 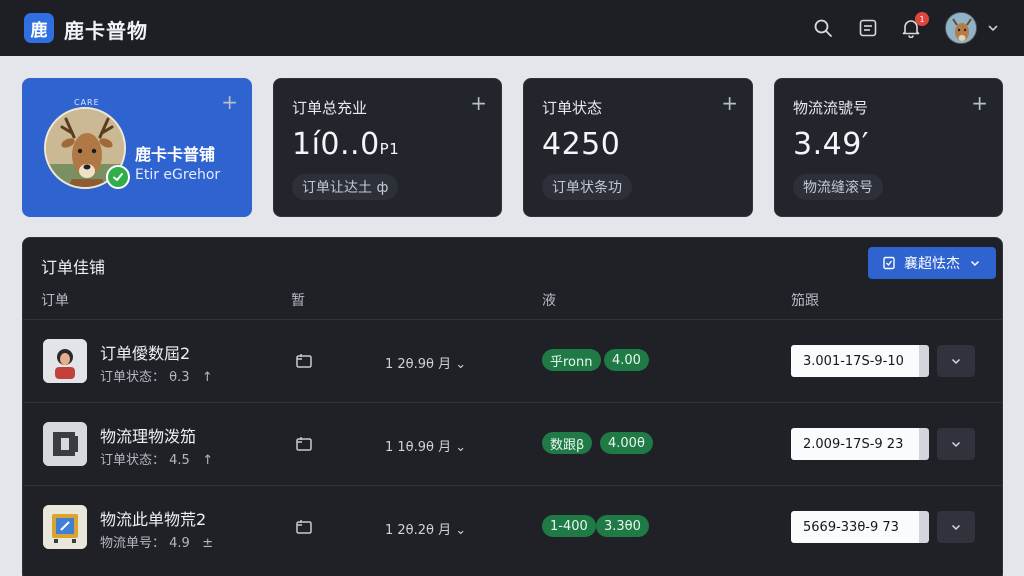 I want to click on stat-card-logistics: 物流流號号 + 3.49′ 物流缝滚号, so click(x=888, y=147).